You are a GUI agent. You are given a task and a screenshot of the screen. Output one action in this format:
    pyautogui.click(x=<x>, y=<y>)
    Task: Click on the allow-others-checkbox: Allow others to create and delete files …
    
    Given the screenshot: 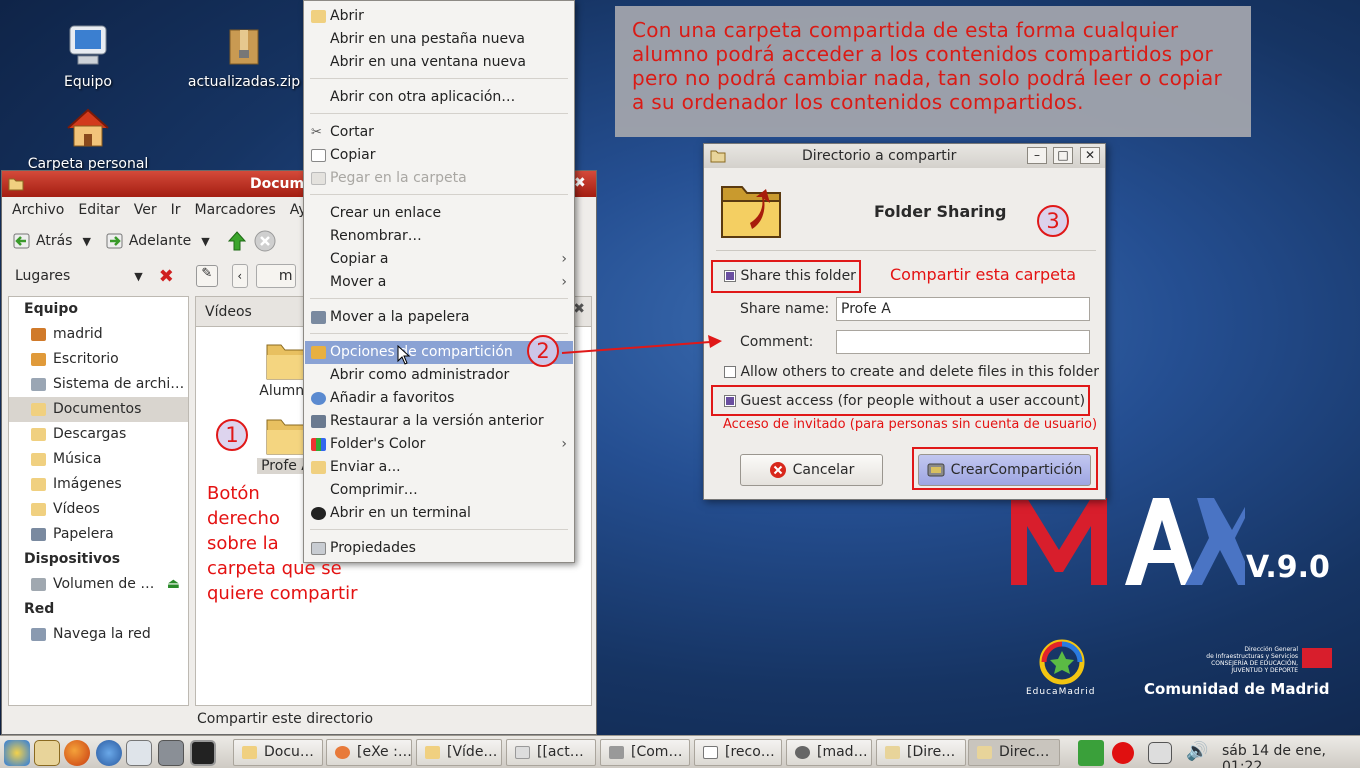 What is the action you would take?
    pyautogui.click(x=911, y=372)
    